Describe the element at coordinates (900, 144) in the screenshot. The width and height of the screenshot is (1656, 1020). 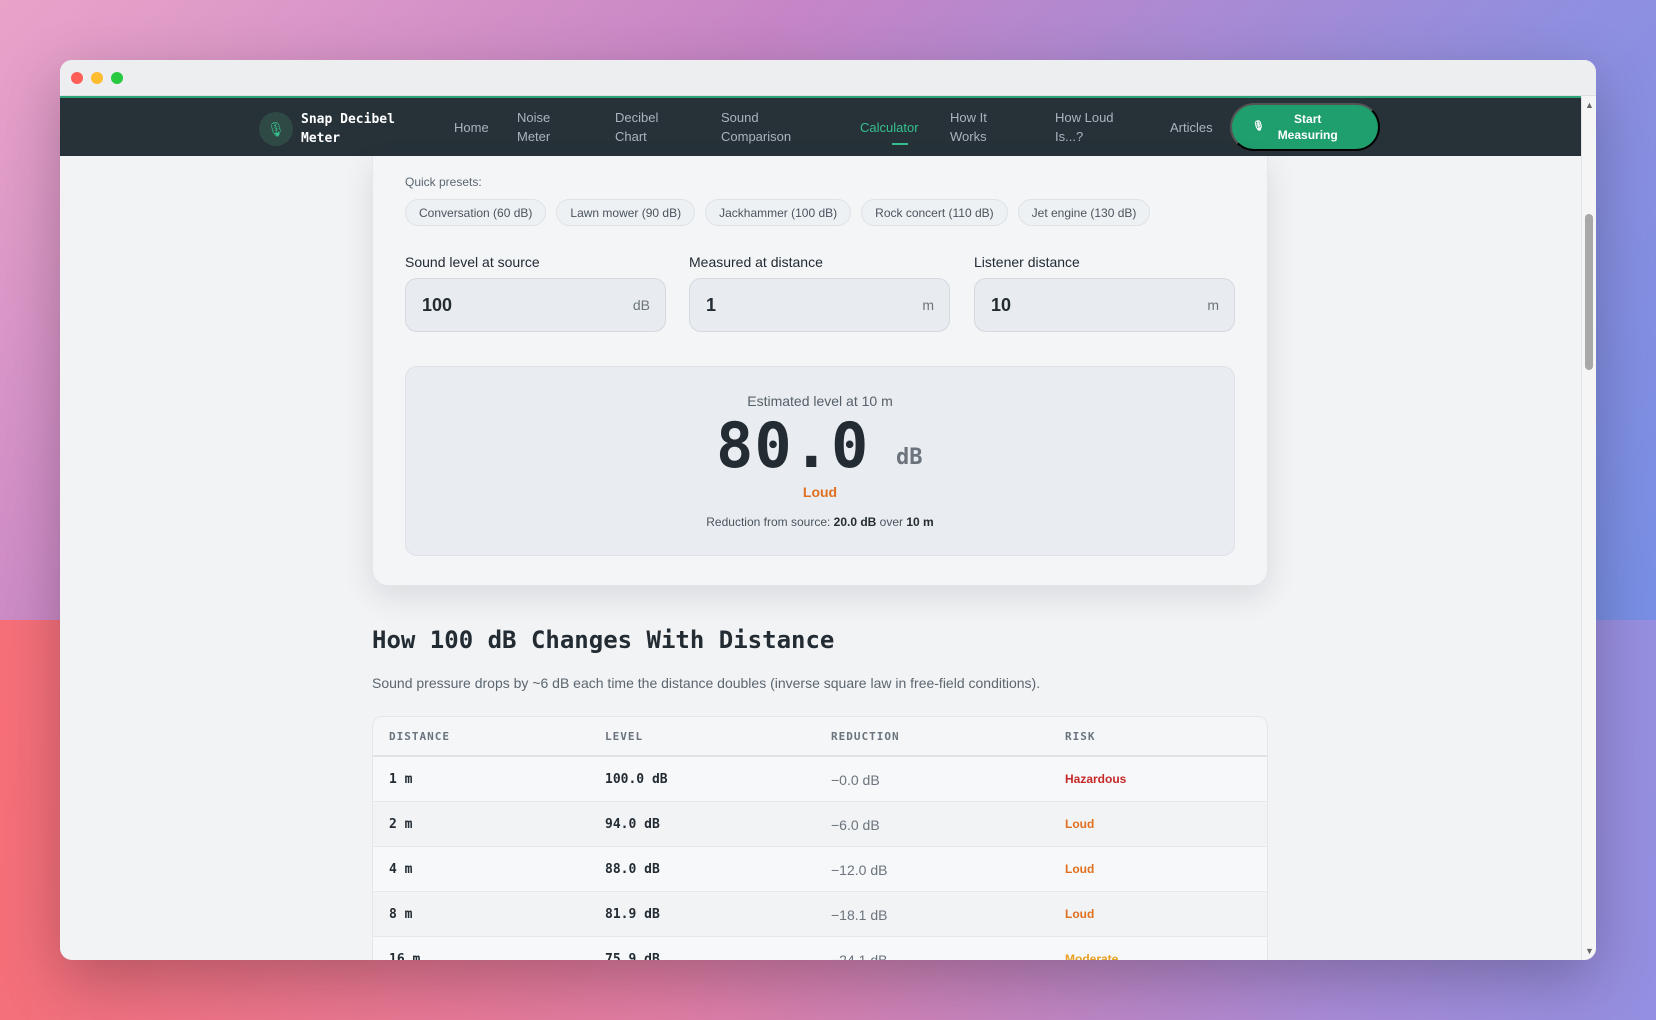
I see `active-indicator` at that location.